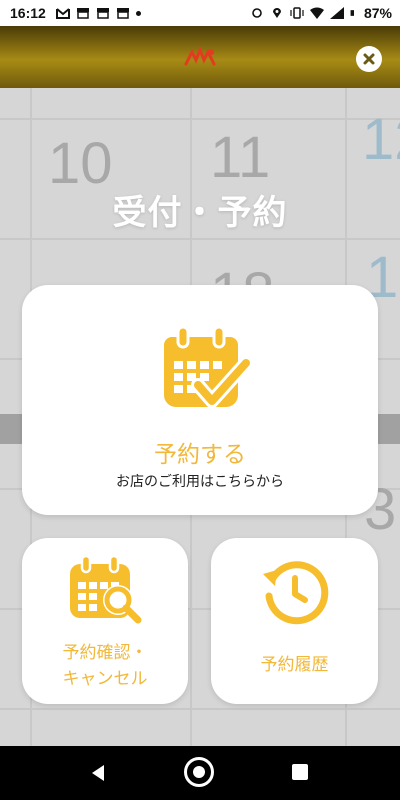 The image size is (400, 800). Describe the element at coordinates (200, 213) in the screenshot. I see `page-title: 受付・予約` at that location.